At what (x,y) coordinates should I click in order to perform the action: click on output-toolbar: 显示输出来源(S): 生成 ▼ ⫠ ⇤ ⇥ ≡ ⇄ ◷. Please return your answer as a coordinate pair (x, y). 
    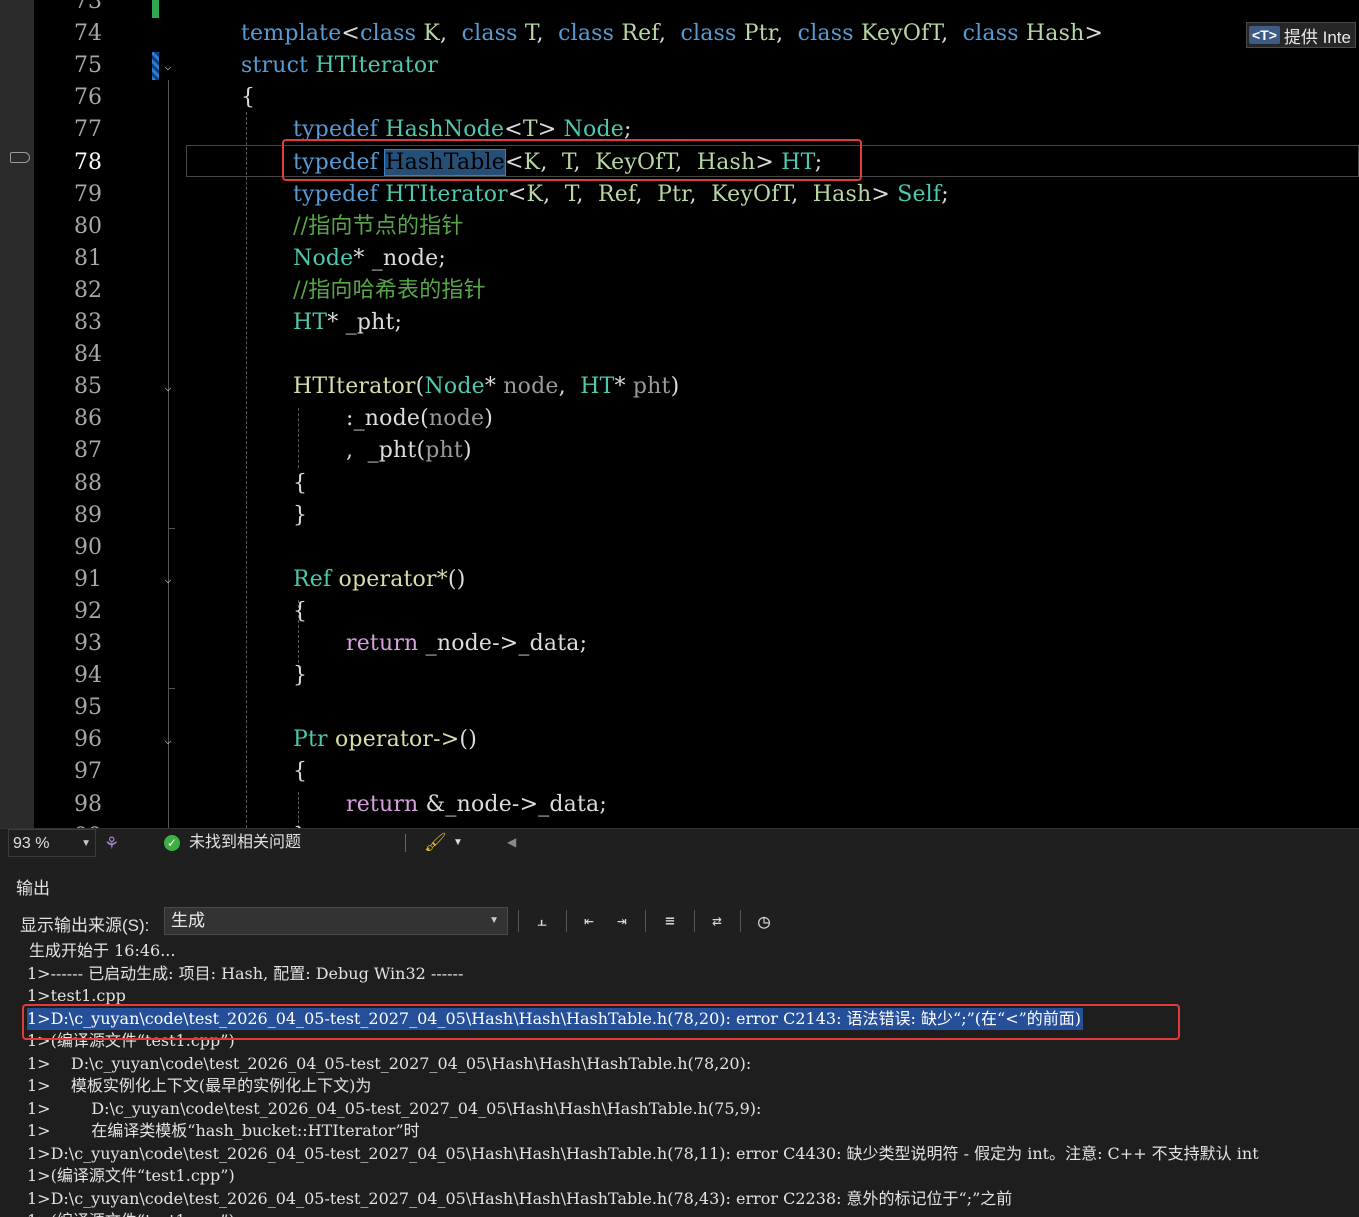
    Looking at the image, I should click on (679, 921).